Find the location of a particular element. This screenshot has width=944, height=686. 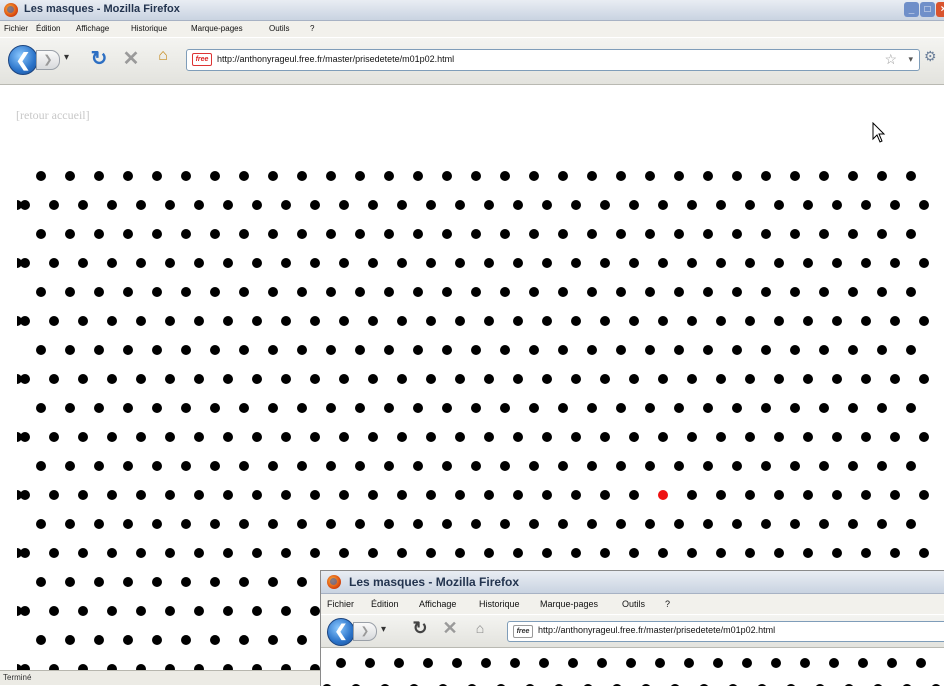

highlighted-dot is located at coordinates (663, 495).